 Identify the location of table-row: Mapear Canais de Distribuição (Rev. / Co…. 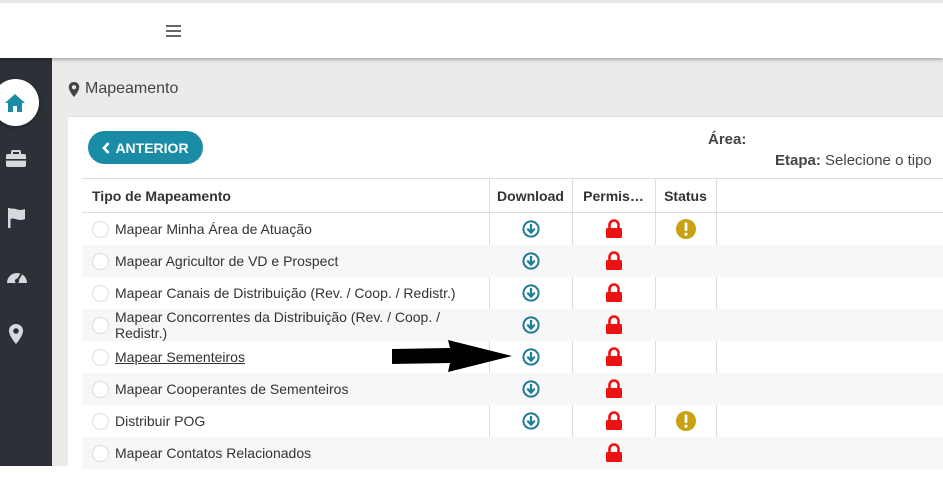
(512, 293).